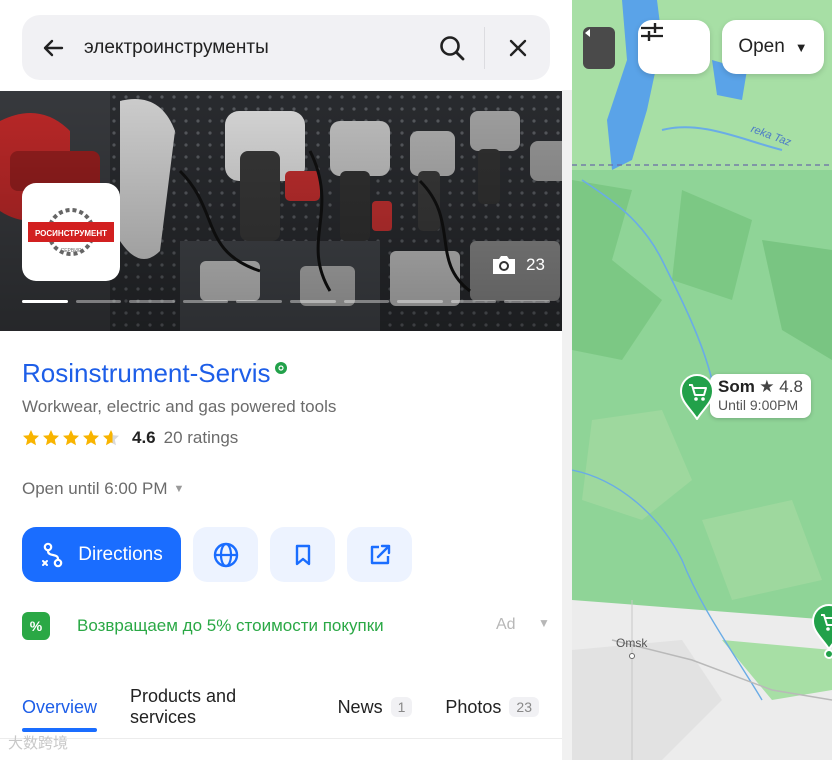  What do you see at coordinates (781, 386) in the screenshot?
I see `pin-rating: ★ 4.8` at bounding box center [781, 386].